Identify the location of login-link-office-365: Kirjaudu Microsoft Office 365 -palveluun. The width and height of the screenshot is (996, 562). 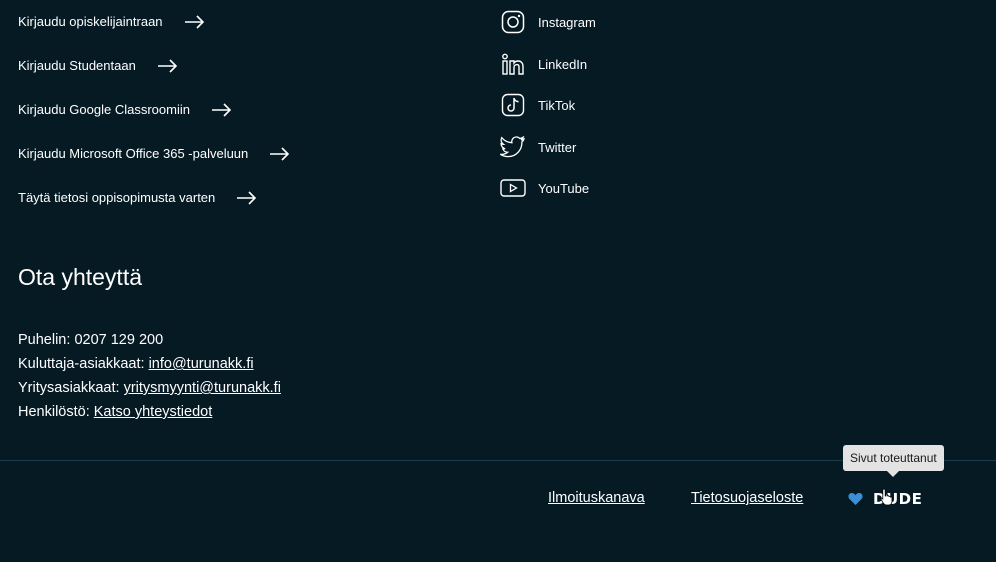
(154, 153).